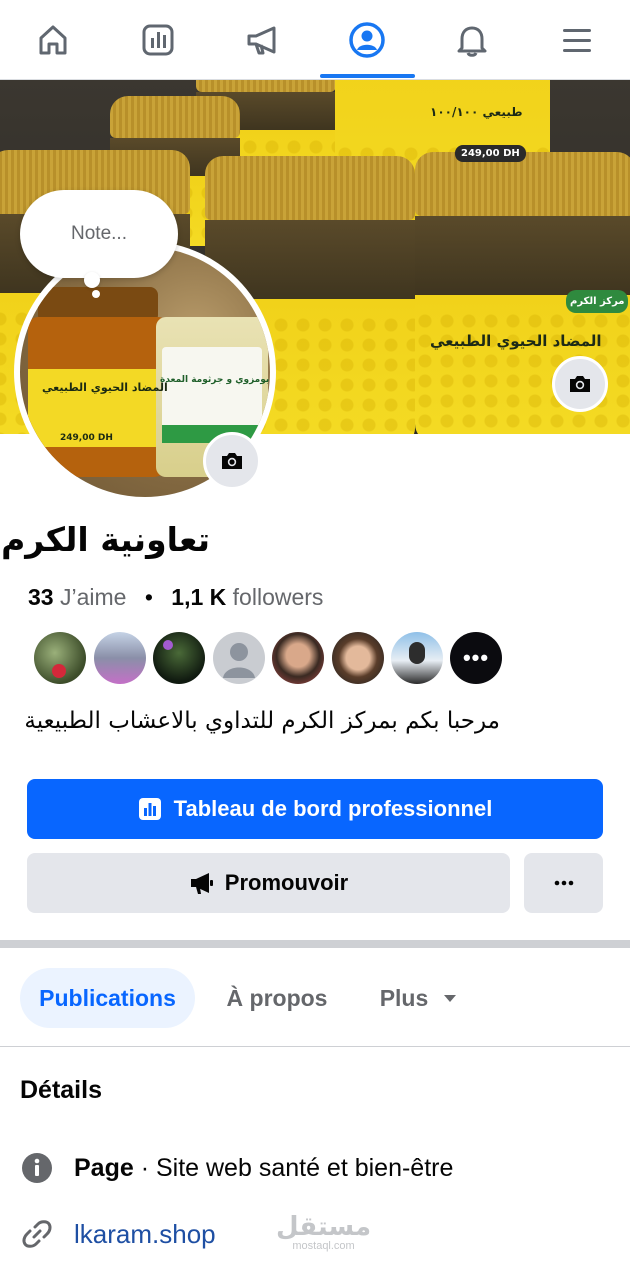 This screenshot has width=630, height=1280. Describe the element at coordinates (215, 380) in the screenshot. I see `profile-label-product2: تركيبة بومزوي و جرثومة المعدة` at that location.